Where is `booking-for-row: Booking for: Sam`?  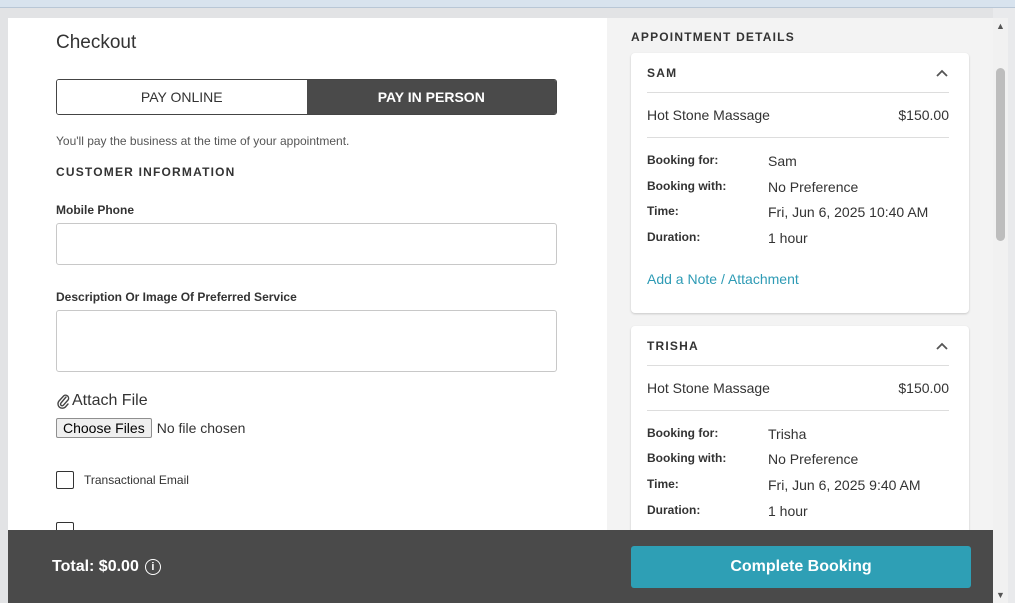
booking-for-row: Booking for: Sam is located at coordinates (722, 161).